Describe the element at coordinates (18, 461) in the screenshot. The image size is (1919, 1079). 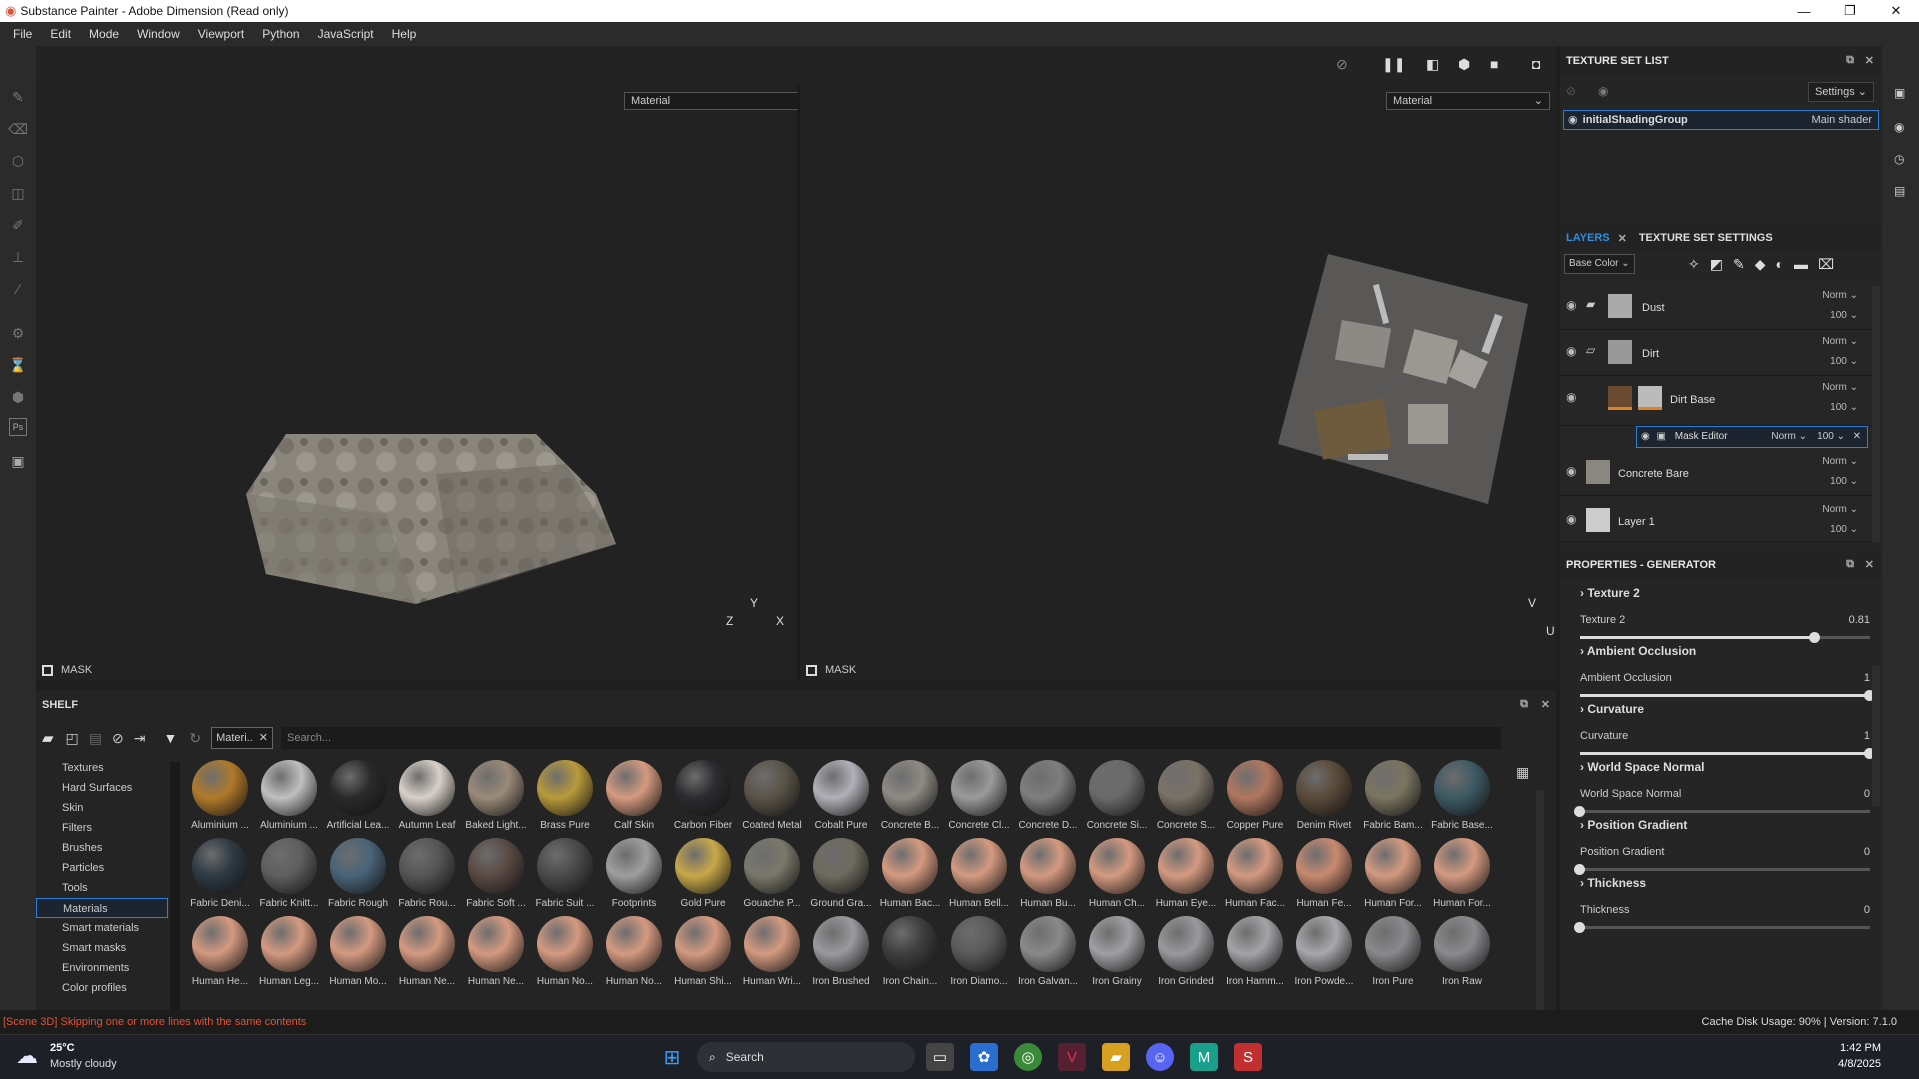
I see `export-icon: ▣` at that location.